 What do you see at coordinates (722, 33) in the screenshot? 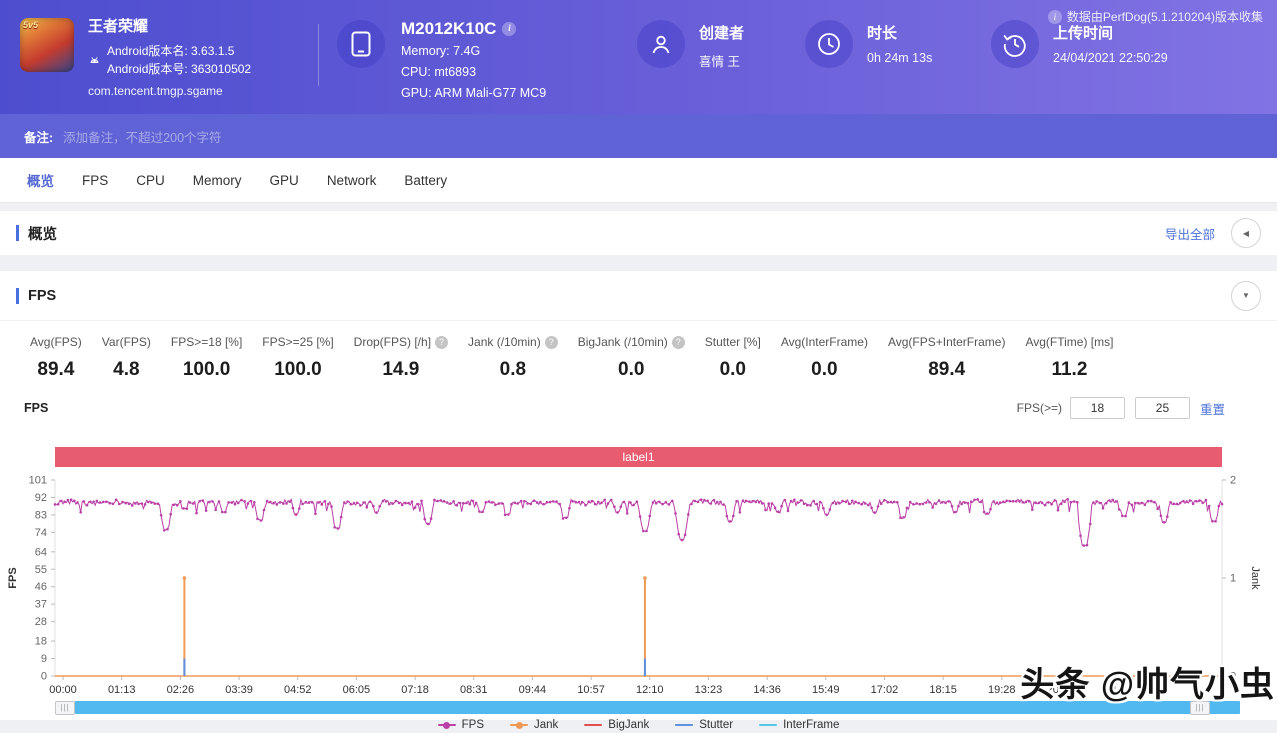
I see `creator-label: 创建者` at bounding box center [722, 33].